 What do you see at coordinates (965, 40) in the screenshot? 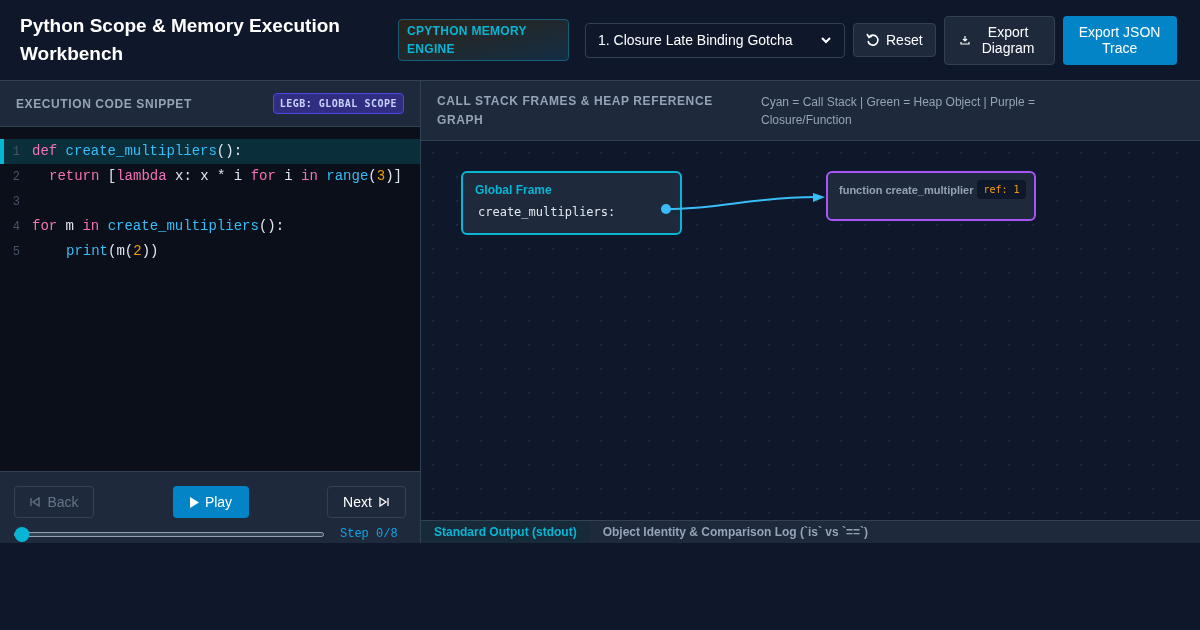
I see `download-icon` at bounding box center [965, 40].